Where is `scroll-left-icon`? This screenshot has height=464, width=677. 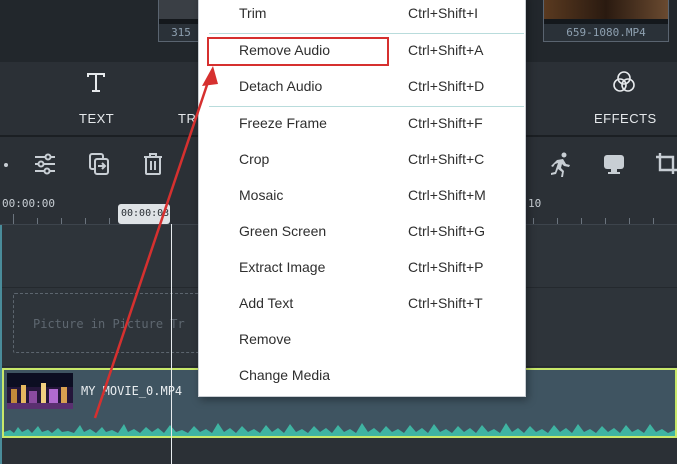 scroll-left-icon is located at coordinates (18, 165).